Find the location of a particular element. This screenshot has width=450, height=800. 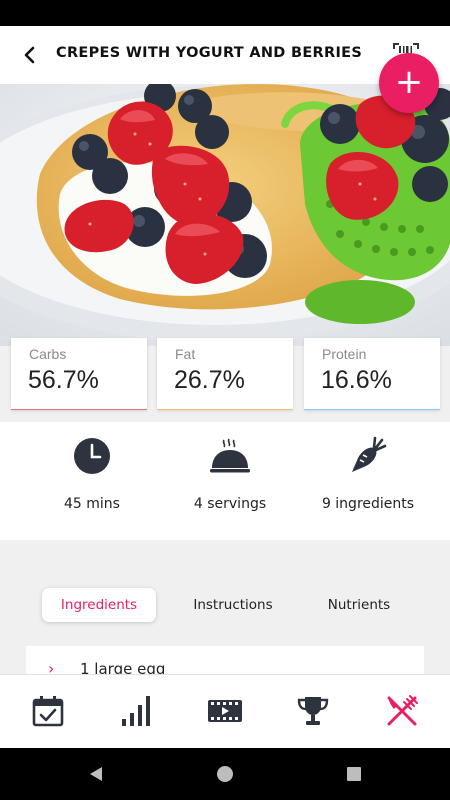

back-button is located at coordinates (30, 55).